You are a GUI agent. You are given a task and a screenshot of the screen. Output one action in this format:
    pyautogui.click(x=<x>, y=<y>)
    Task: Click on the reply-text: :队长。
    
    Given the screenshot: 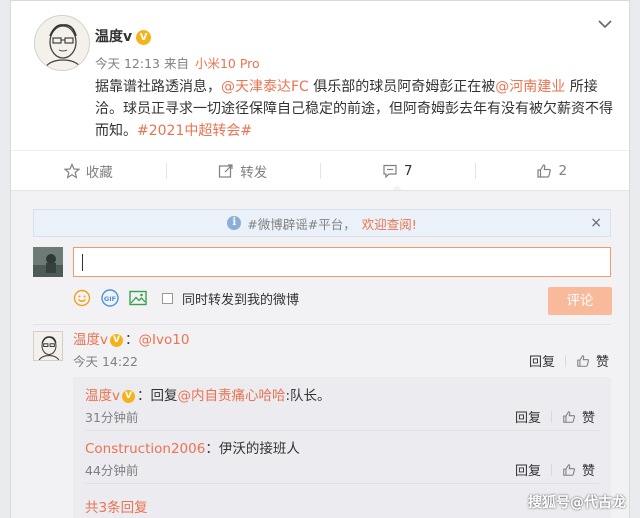 What is the action you would take?
    pyautogui.click(x=308, y=396)
    